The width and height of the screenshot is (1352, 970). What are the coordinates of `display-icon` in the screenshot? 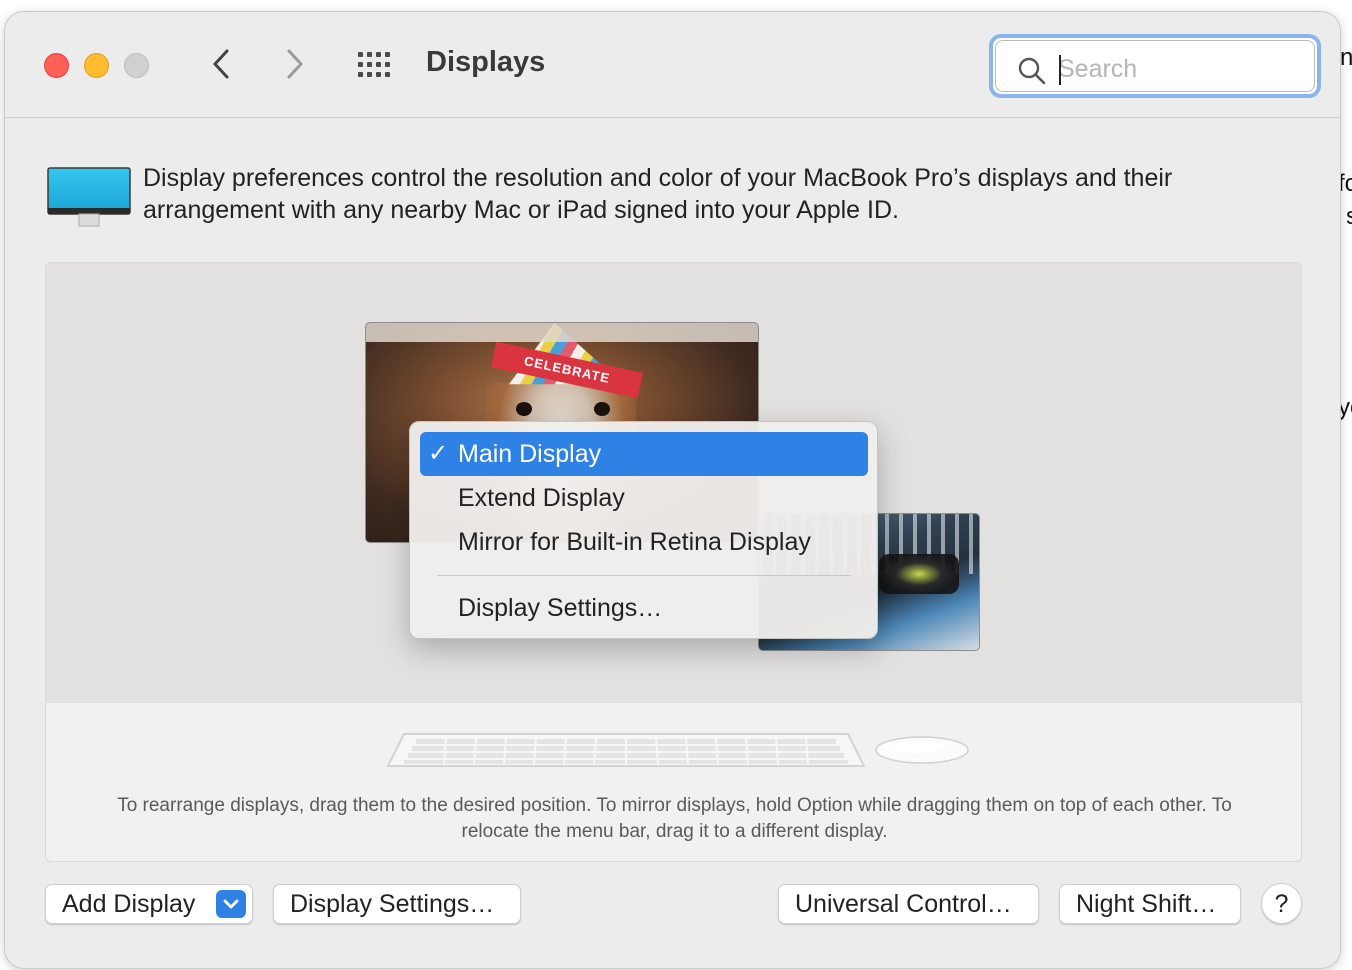 It's located at (89, 197).